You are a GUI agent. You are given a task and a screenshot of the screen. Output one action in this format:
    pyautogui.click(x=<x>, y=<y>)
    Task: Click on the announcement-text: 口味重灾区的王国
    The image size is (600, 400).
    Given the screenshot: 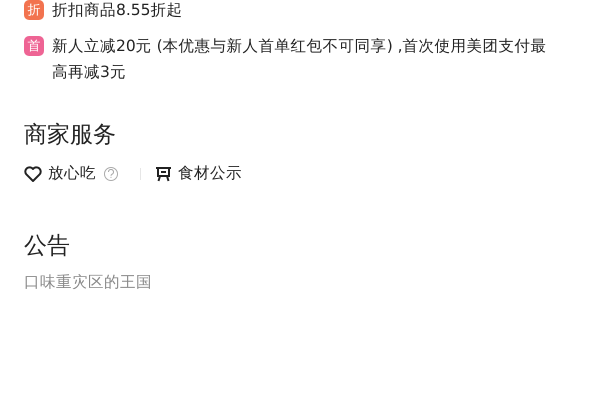 What is the action you would take?
    pyautogui.click(x=88, y=282)
    